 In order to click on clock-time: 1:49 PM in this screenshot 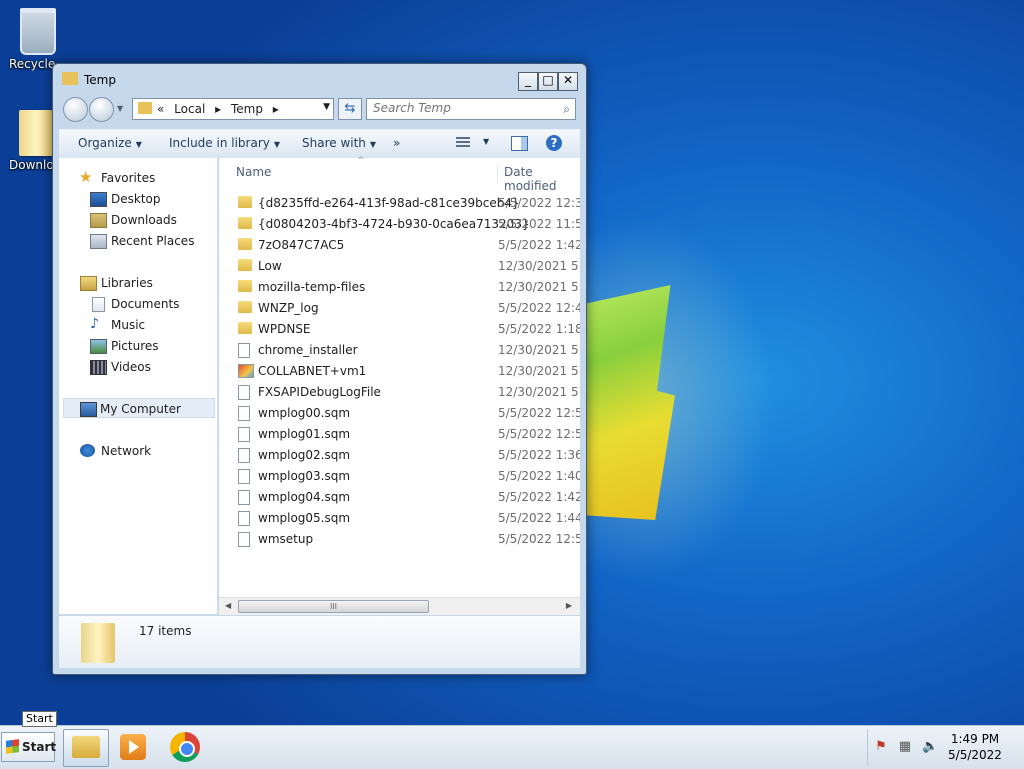, I will do `click(975, 739)`.